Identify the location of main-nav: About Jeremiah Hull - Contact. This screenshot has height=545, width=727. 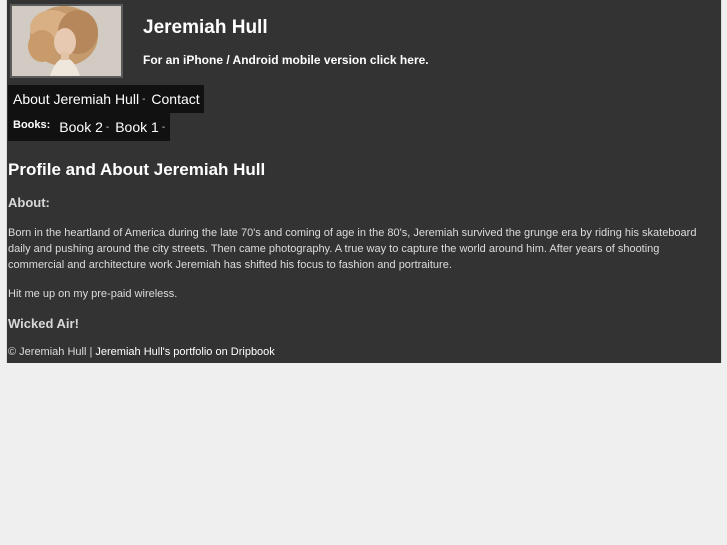
(106, 99).